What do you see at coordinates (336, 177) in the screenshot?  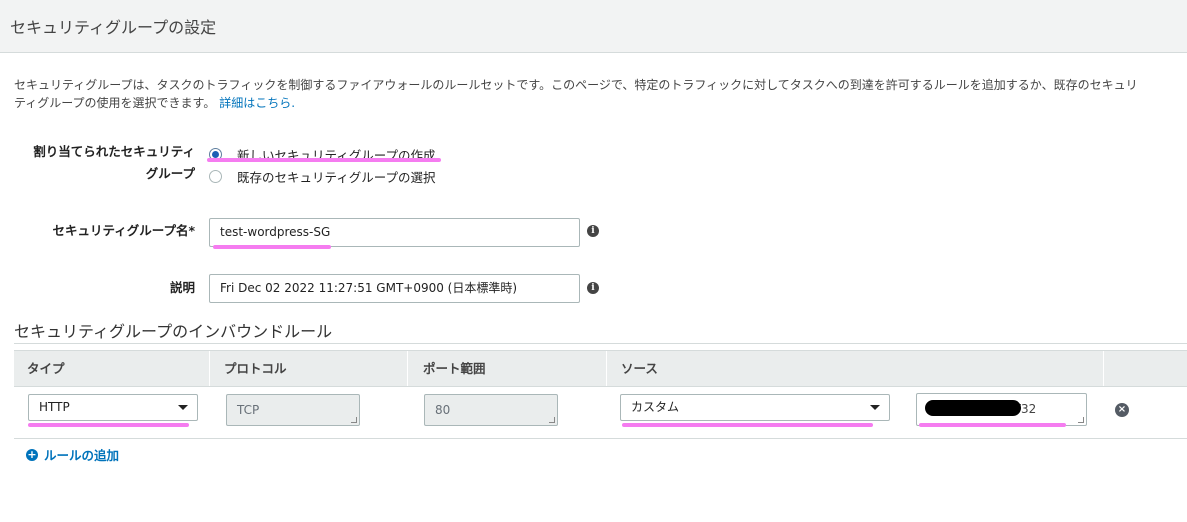 I see `radio-select-existing-label: 既存のセキュリティグループの選択` at bounding box center [336, 177].